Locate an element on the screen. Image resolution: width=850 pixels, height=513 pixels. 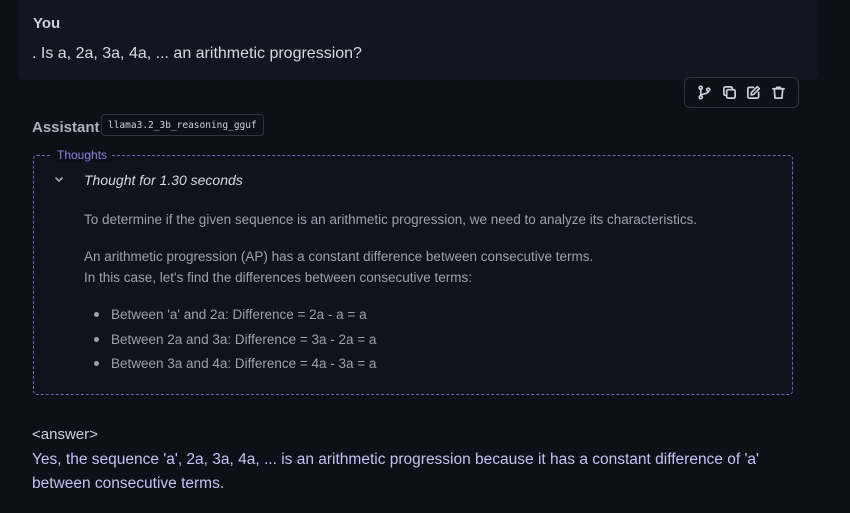
copy-icon is located at coordinates (729, 92).